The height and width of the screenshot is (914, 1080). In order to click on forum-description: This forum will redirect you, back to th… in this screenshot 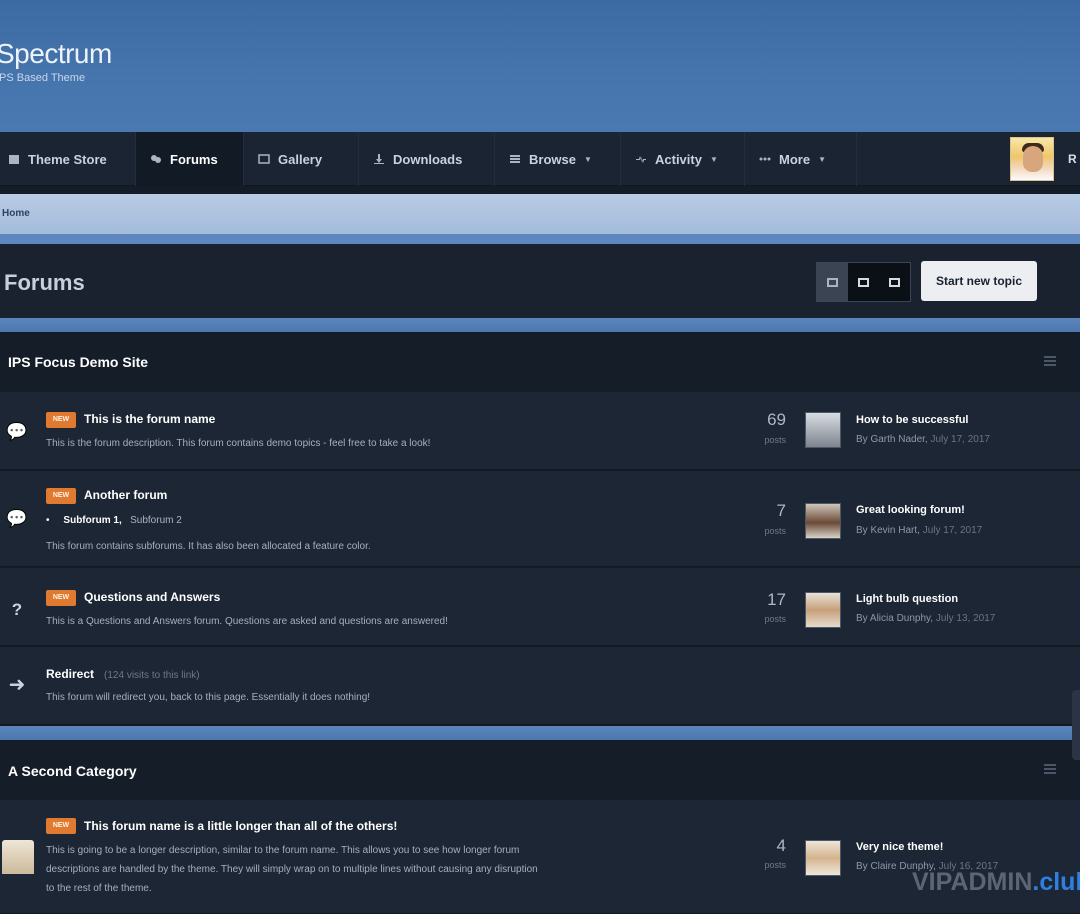, I will do `click(208, 697)`.